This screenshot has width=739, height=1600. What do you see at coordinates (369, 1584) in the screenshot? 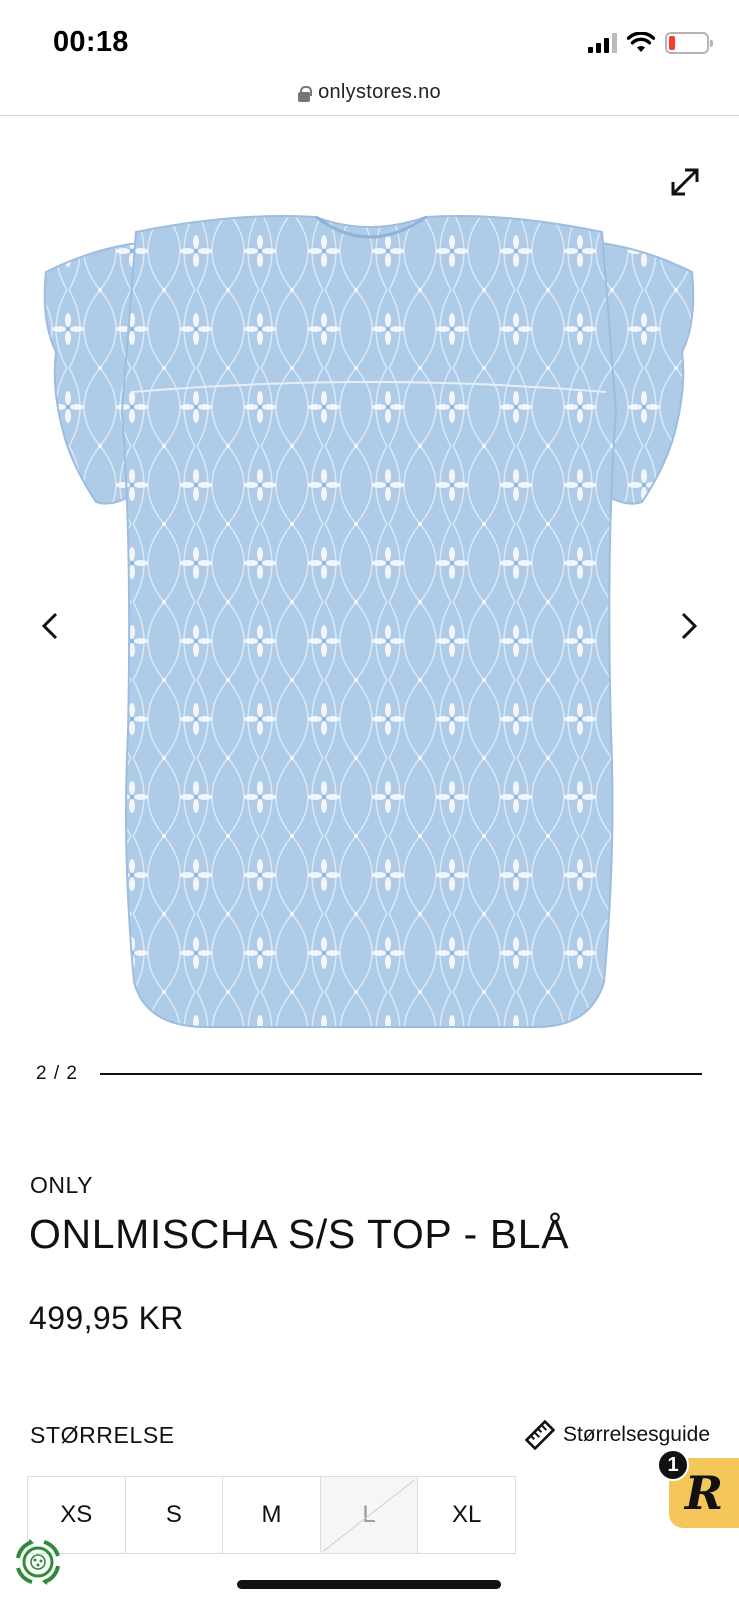
I see `home-indicator` at bounding box center [369, 1584].